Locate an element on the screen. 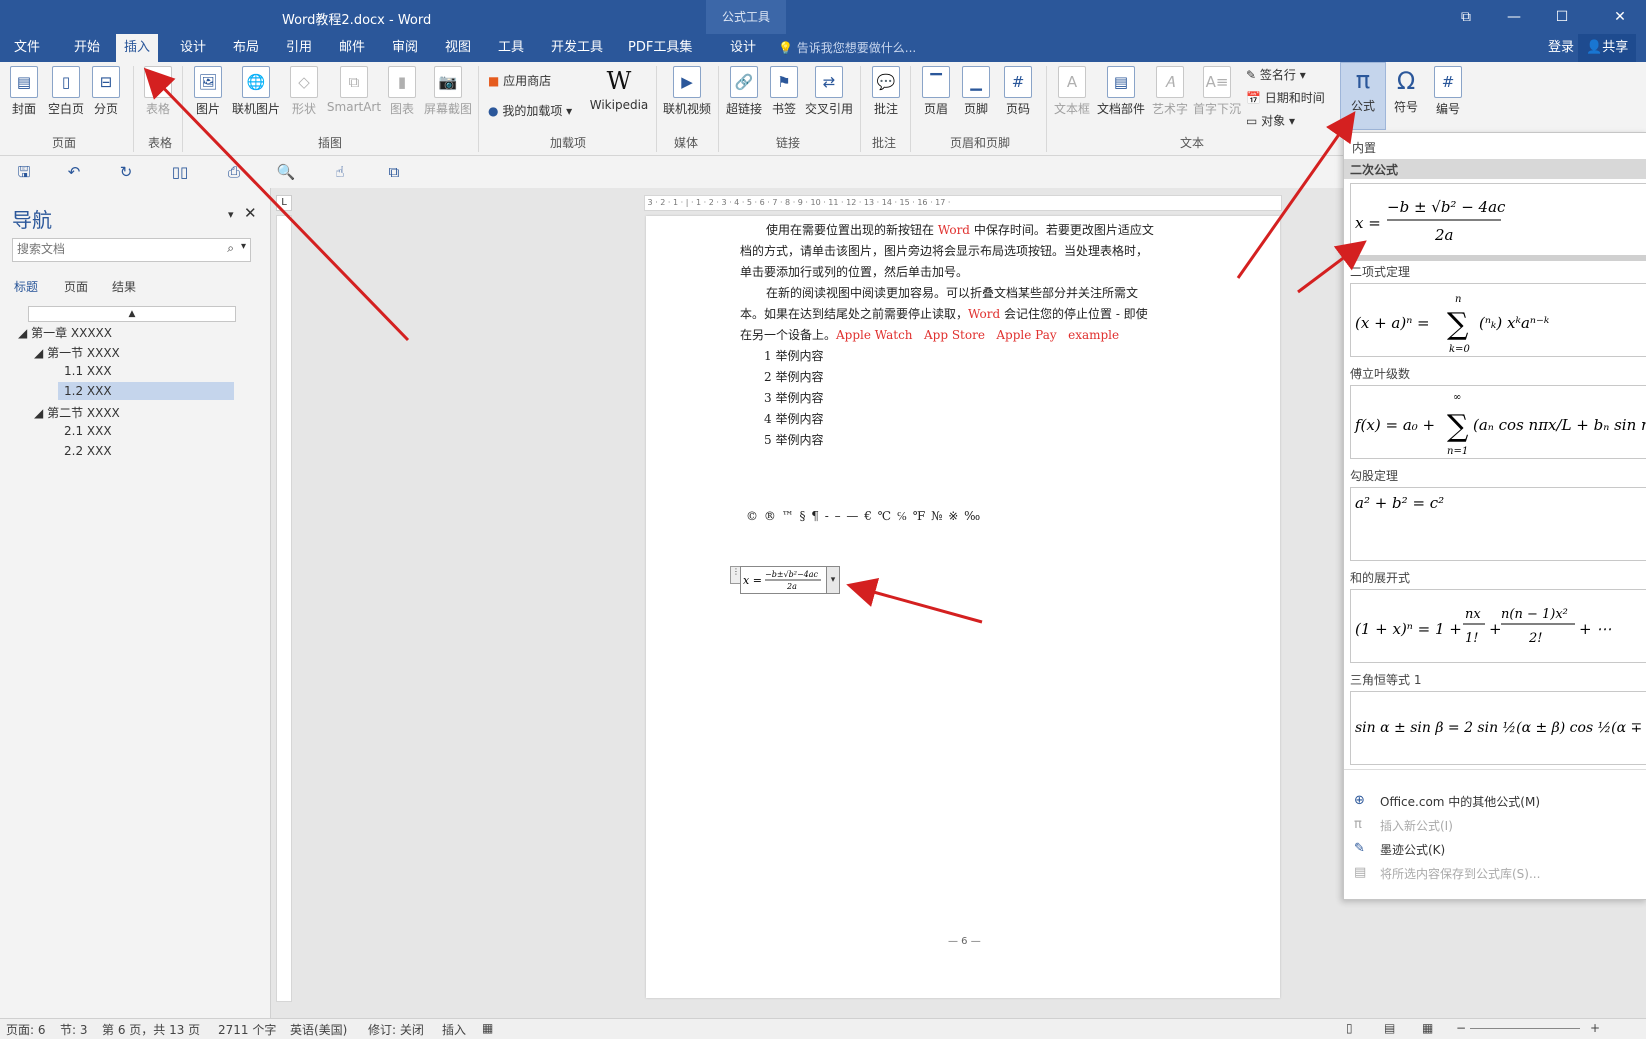 This screenshot has width=1646, height=1039. close-button: ✕ is located at coordinates (1620, 17).